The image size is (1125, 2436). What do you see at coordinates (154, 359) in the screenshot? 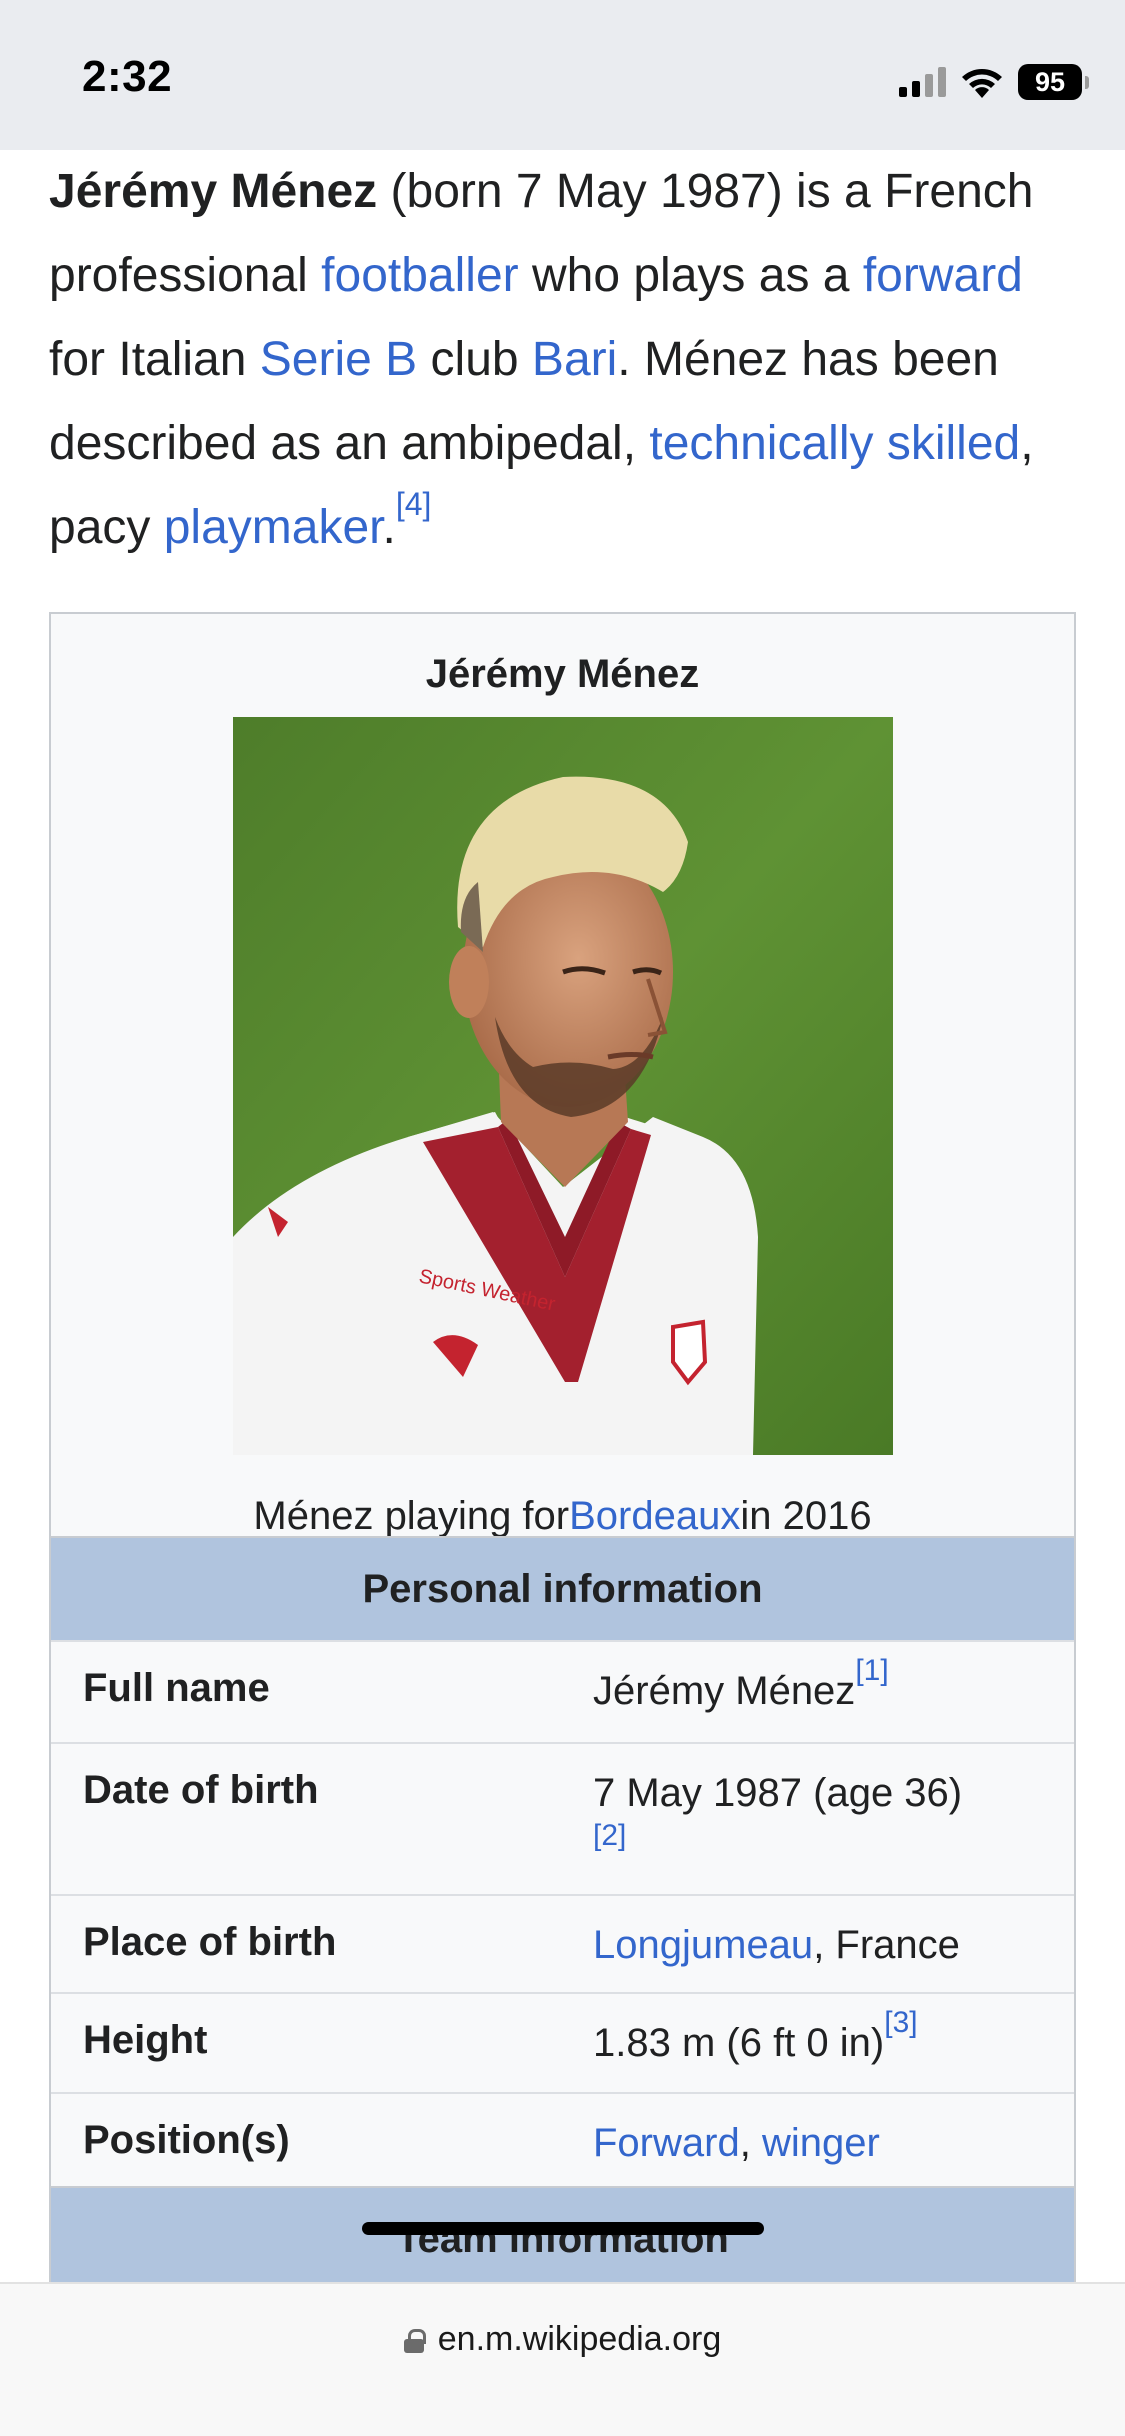
I see `intro-text: for Italian` at bounding box center [154, 359].